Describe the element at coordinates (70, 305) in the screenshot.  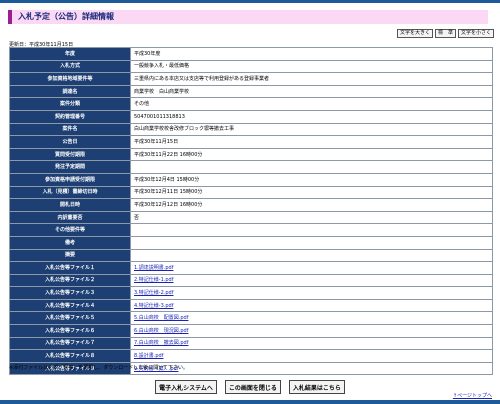
I see `file-label: 入札公告等ファイル４` at that location.